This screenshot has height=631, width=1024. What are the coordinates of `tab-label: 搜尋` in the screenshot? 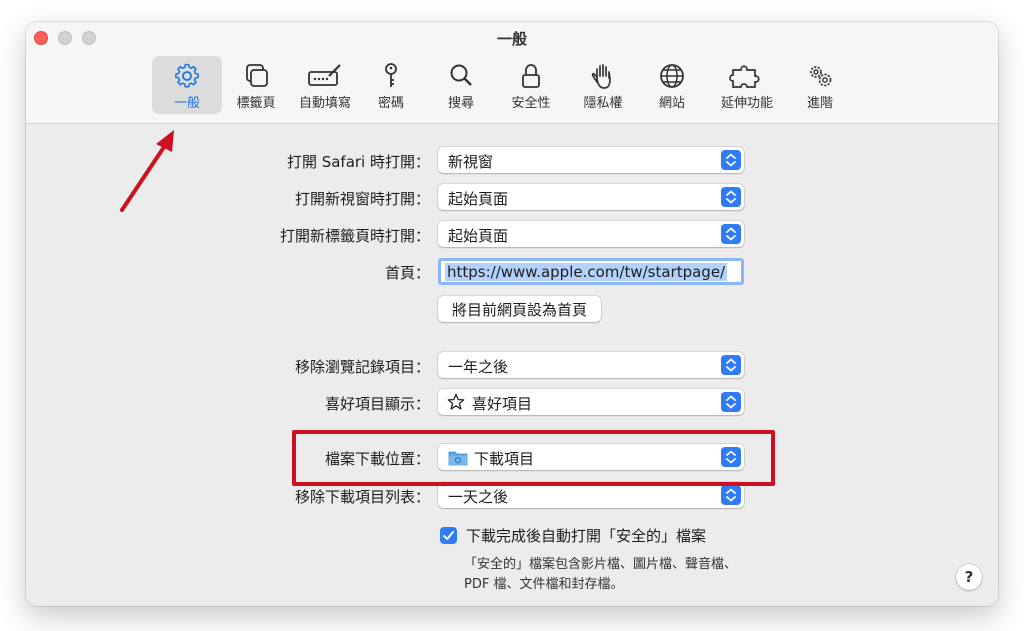 It's located at (460, 103).